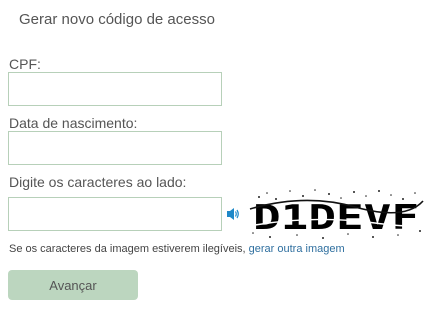 The image size is (425, 316). What do you see at coordinates (115, 214) in the screenshot?
I see `captcha-input` at bounding box center [115, 214].